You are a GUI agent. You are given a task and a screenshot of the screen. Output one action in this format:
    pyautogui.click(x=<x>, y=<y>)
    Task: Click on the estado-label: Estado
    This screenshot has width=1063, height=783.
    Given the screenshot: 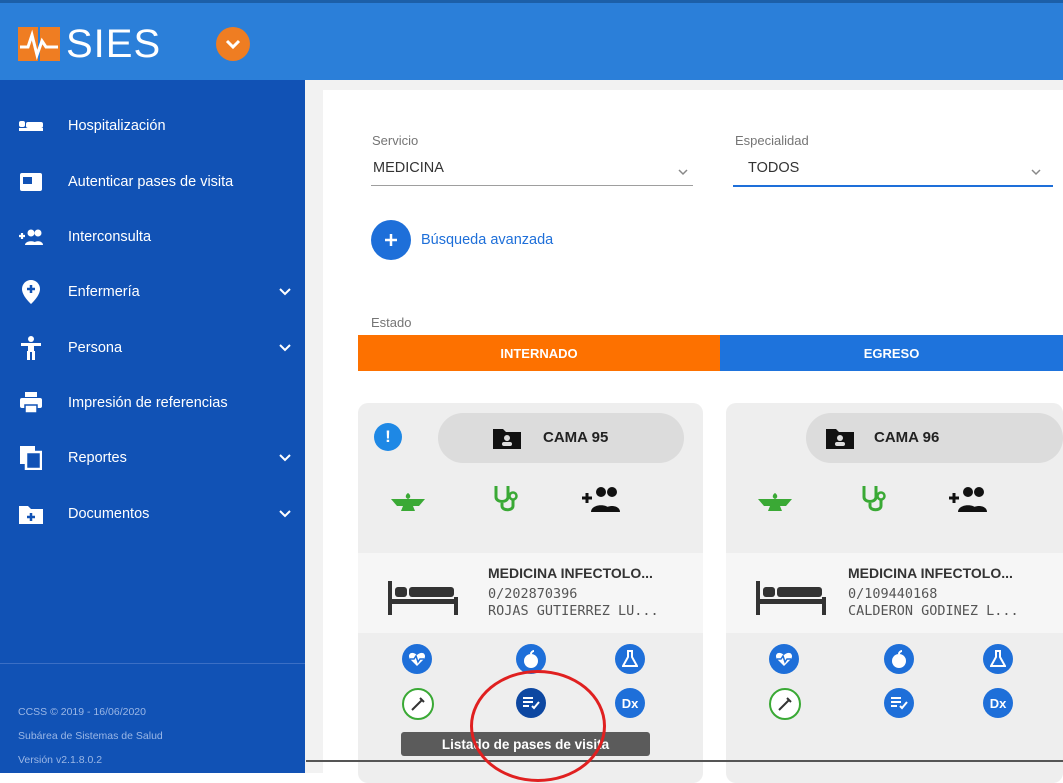 What is the action you would take?
    pyautogui.click(x=391, y=322)
    